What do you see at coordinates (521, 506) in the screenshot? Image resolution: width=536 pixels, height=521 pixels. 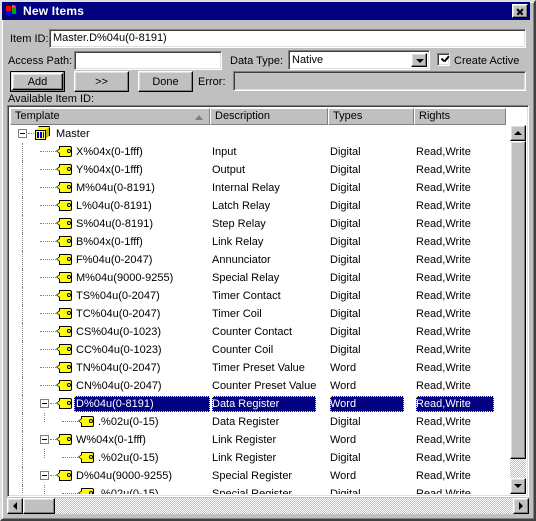 I see `scroll-right-button` at bounding box center [521, 506].